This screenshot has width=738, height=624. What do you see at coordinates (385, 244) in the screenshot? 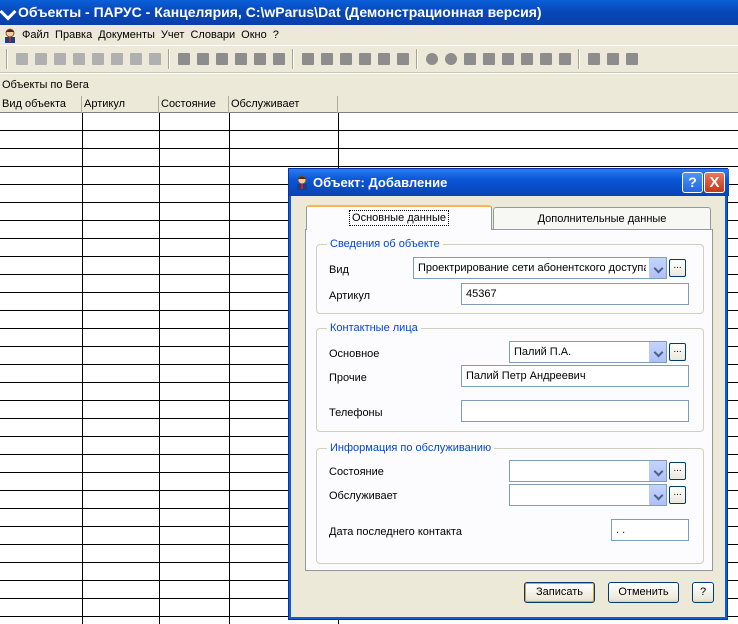
I see `group-object-info-legend: Сведения об объекте` at bounding box center [385, 244].